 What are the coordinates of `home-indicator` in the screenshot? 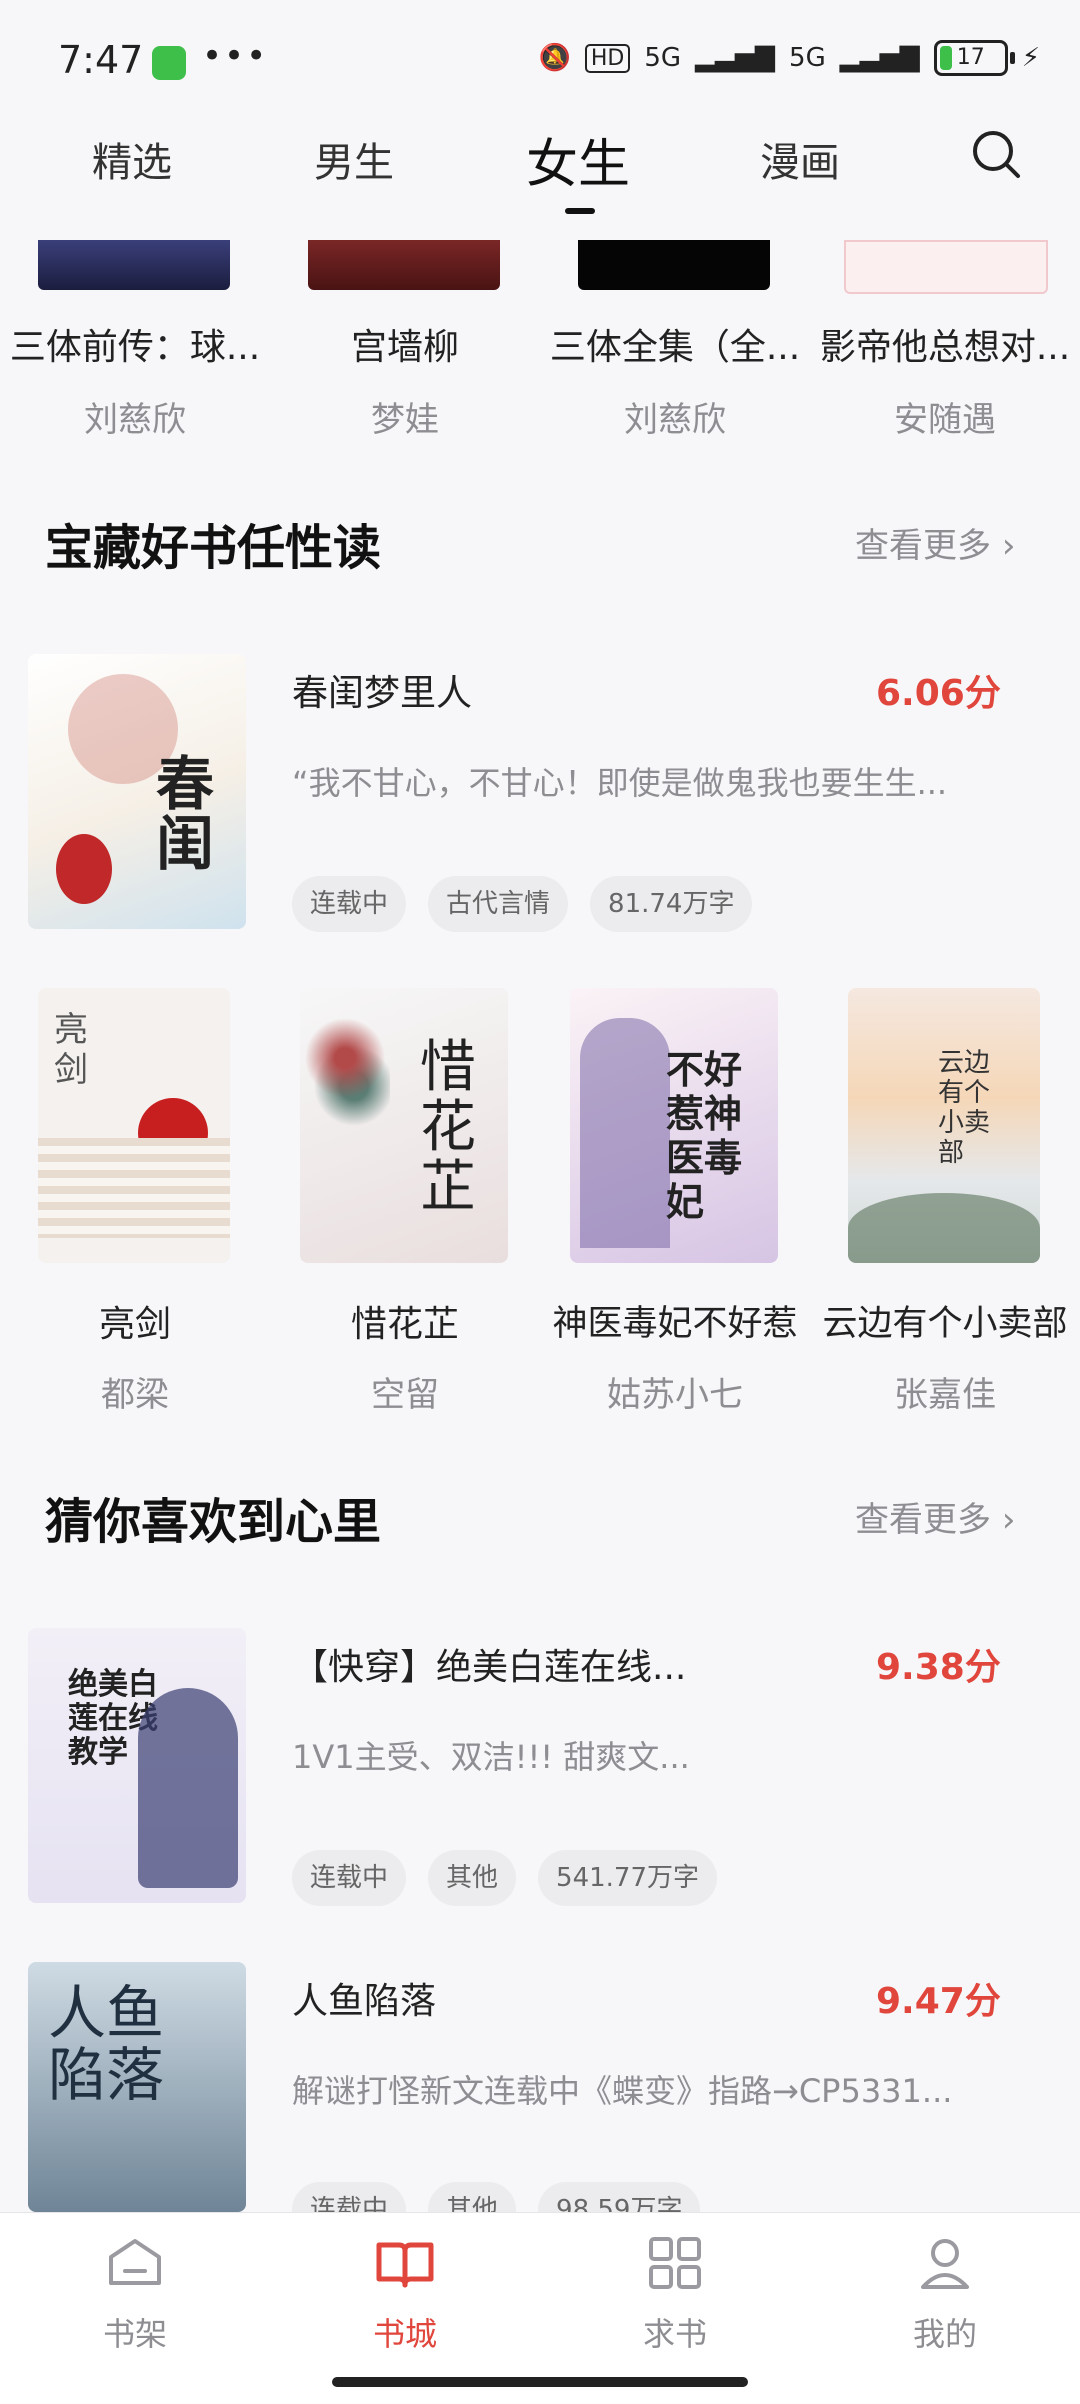 It's located at (540, 2382).